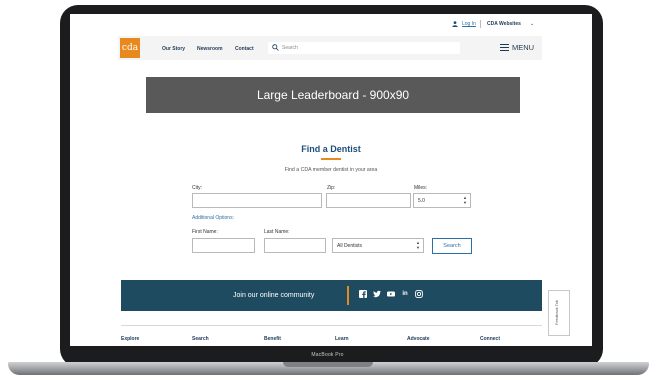  Describe the element at coordinates (363, 294) in the screenshot. I see `facebook-icon` at that location.